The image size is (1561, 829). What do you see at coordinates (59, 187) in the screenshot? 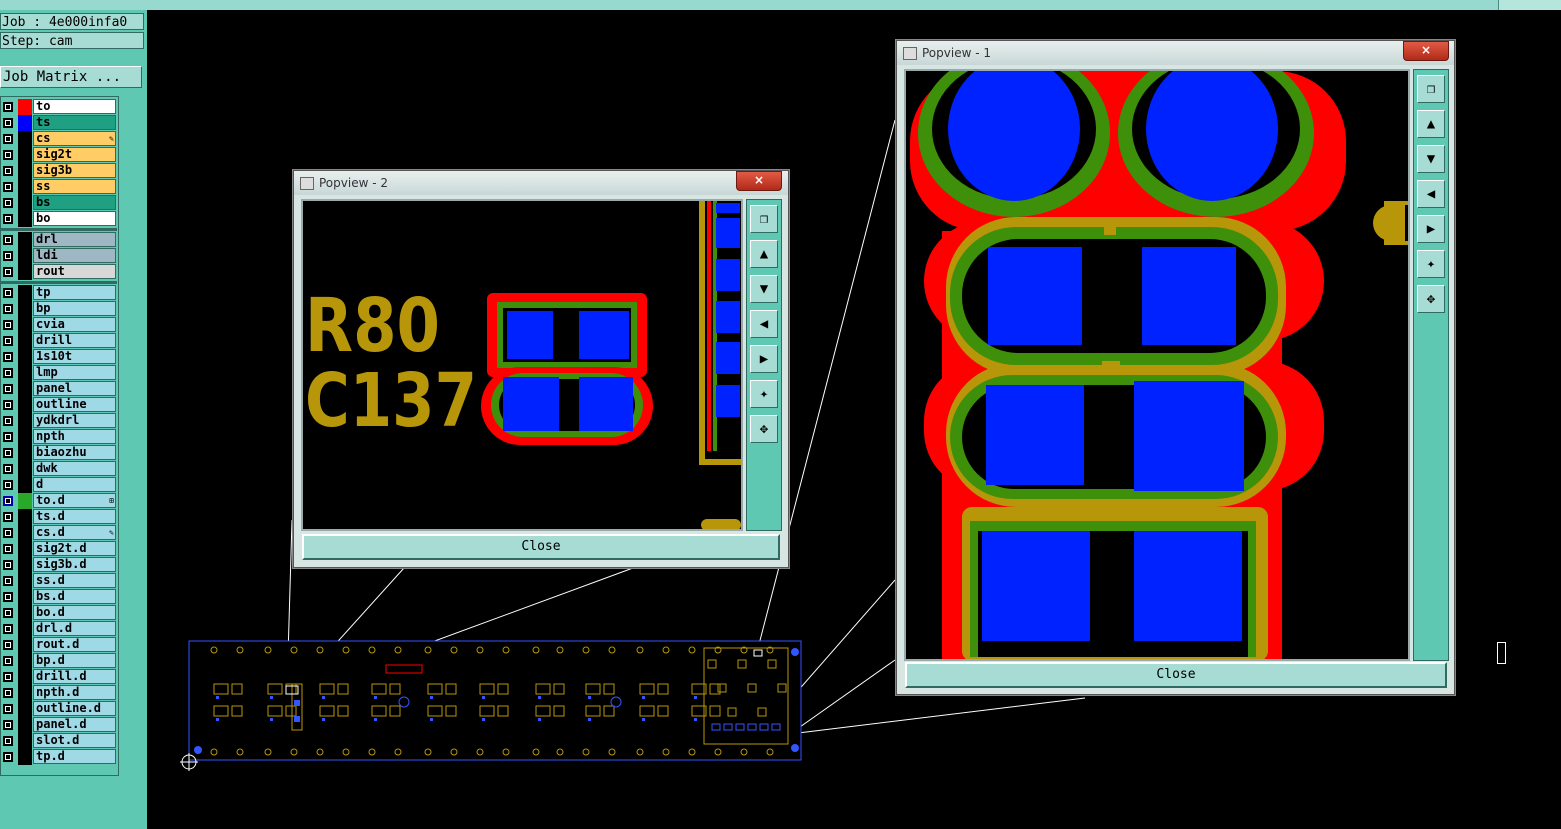
I see `layer-row: ss` at bounding box center [59, 187].